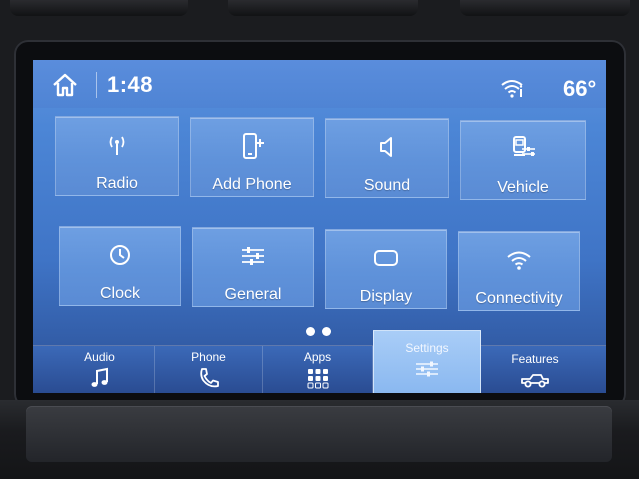  What do you see at coordinates (208, 357) in the screenshot?
I see `nav-label: Phone` at bounding box center [208, 357].